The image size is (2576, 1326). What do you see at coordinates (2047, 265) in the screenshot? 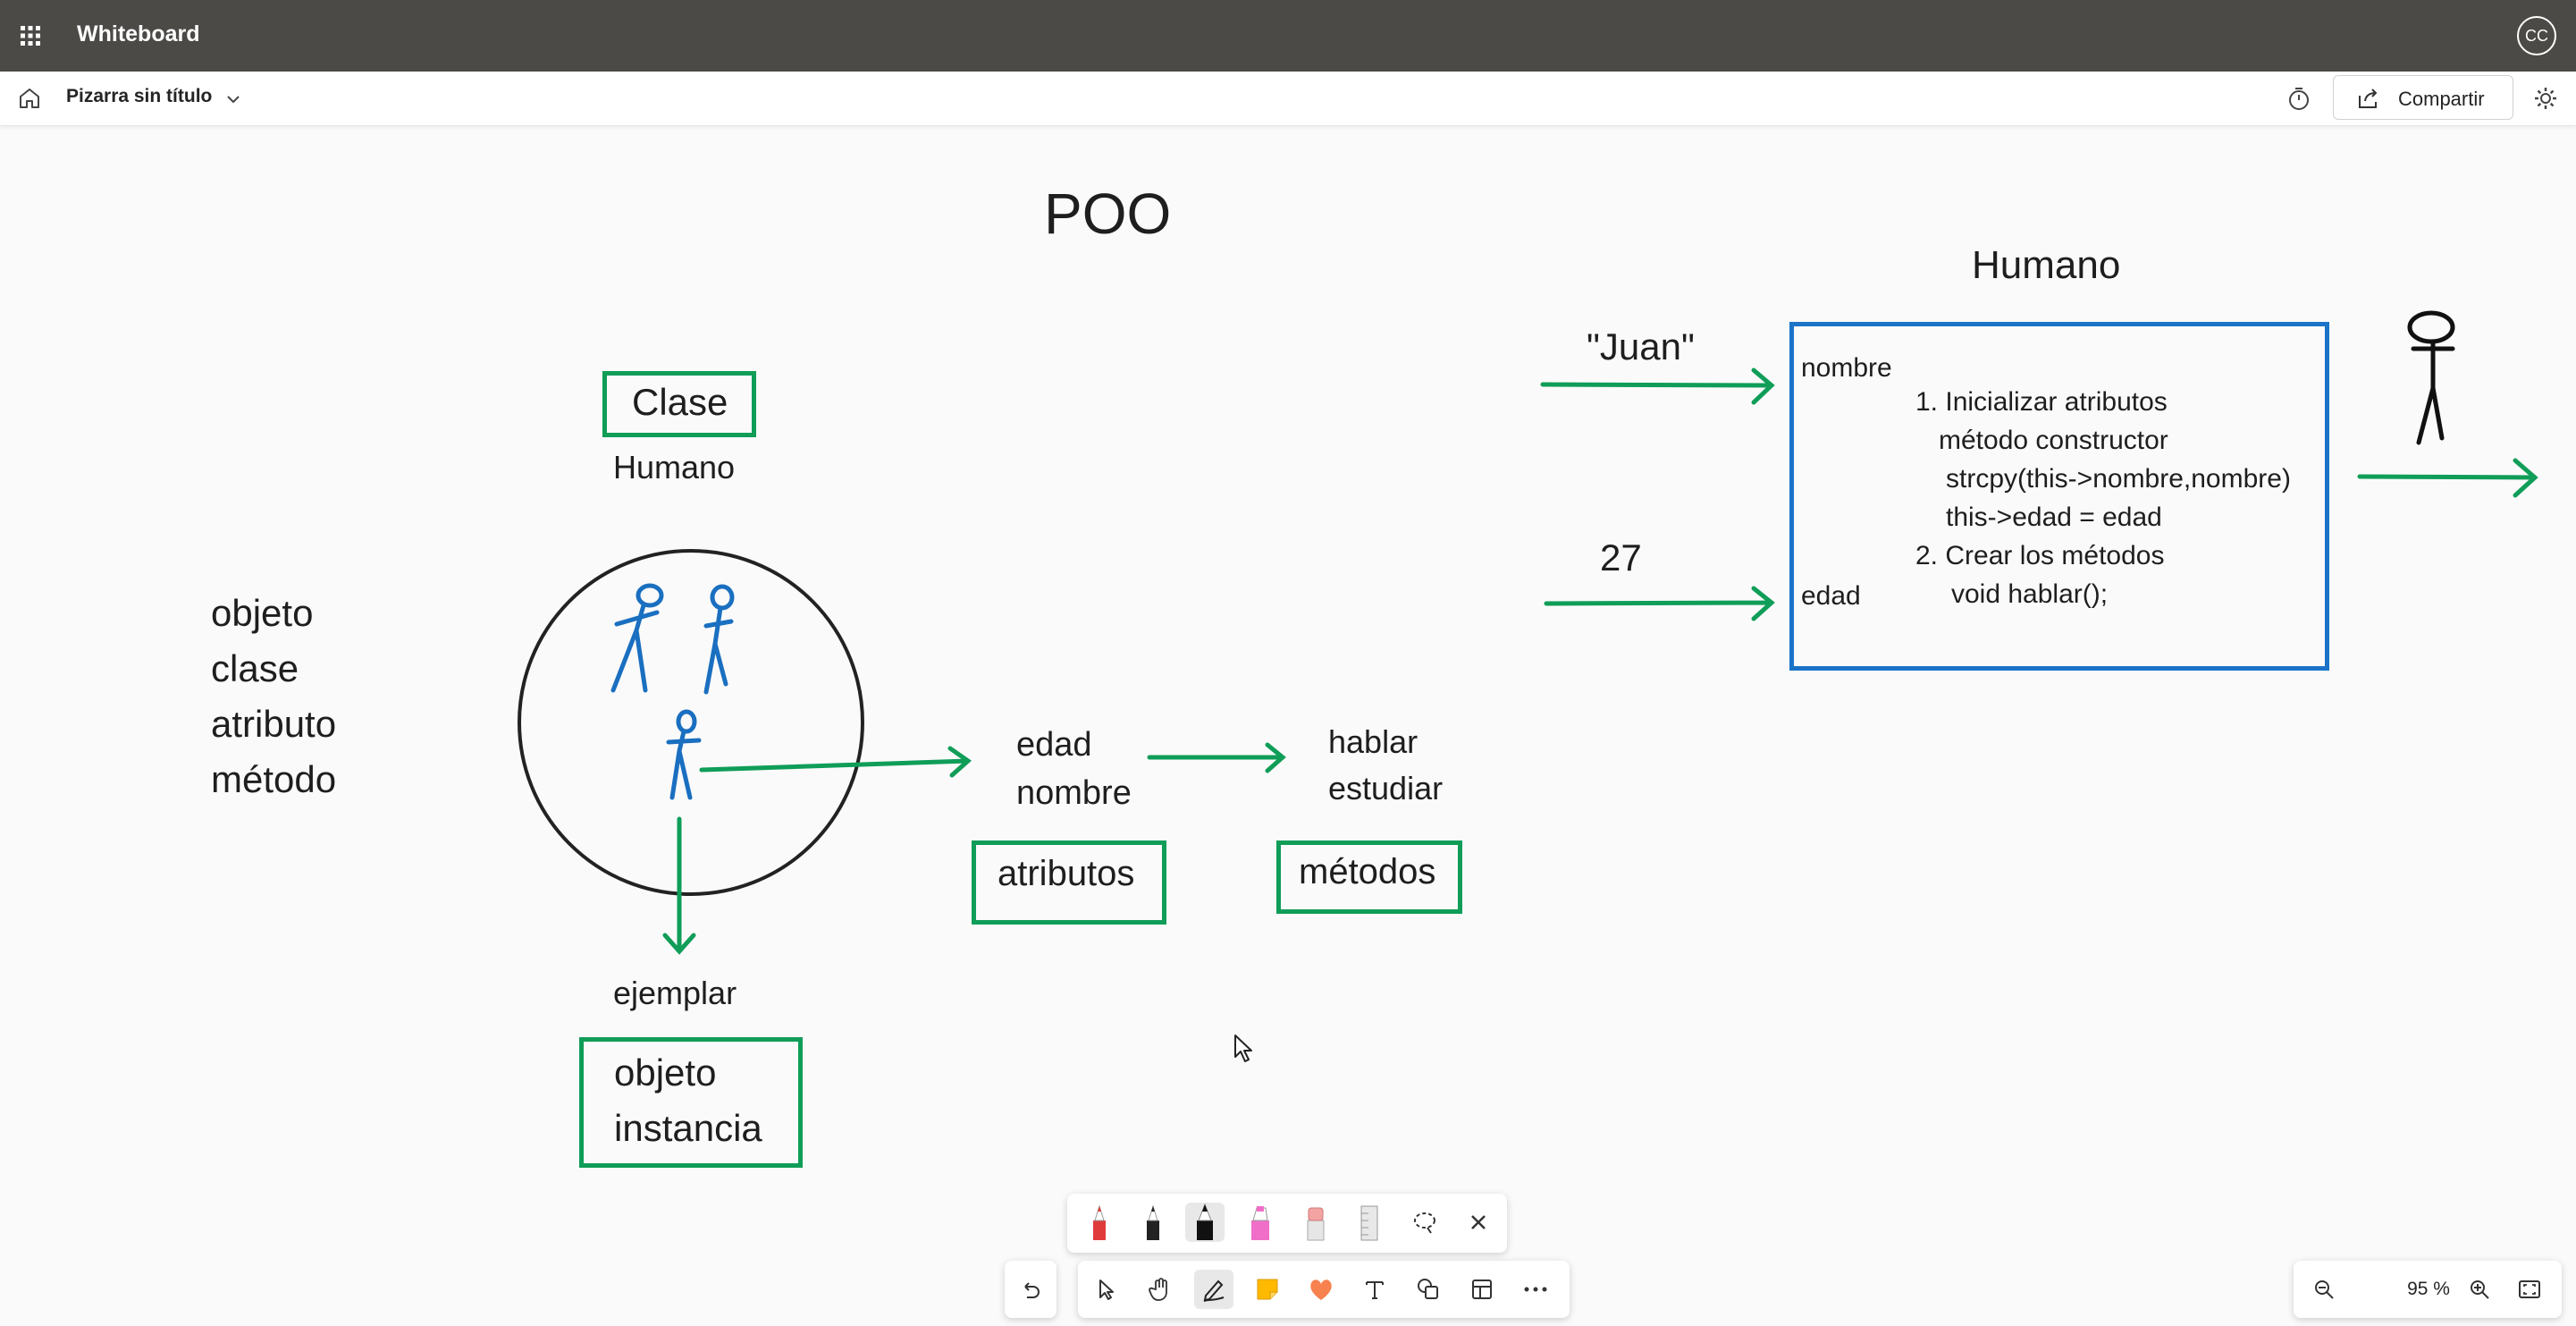
I see `constructor-class-title: Humano` at bounding box center [2047, 265].